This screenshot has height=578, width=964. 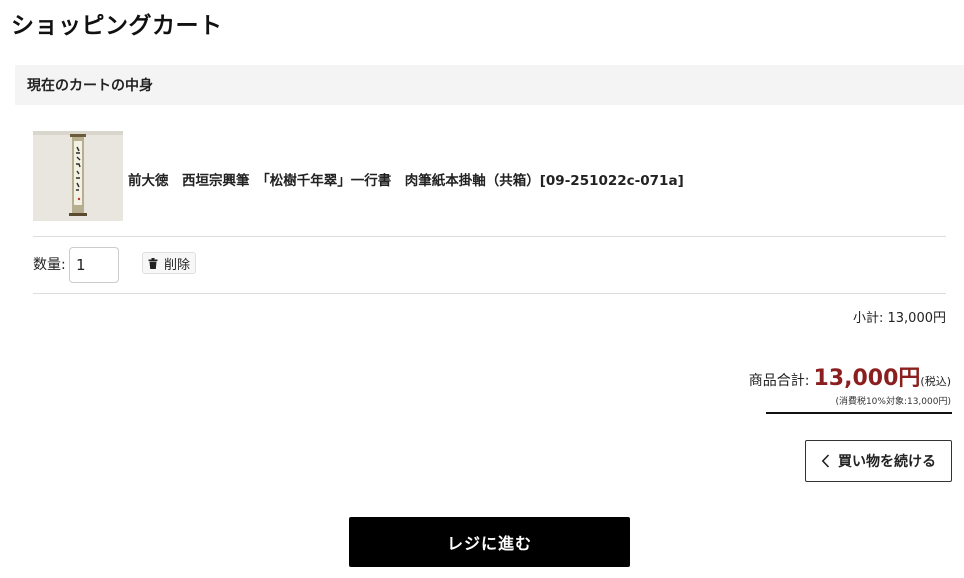 I want to click on total-row: 商品合計: 13,000円 (税込), so click(x=850, y=376).